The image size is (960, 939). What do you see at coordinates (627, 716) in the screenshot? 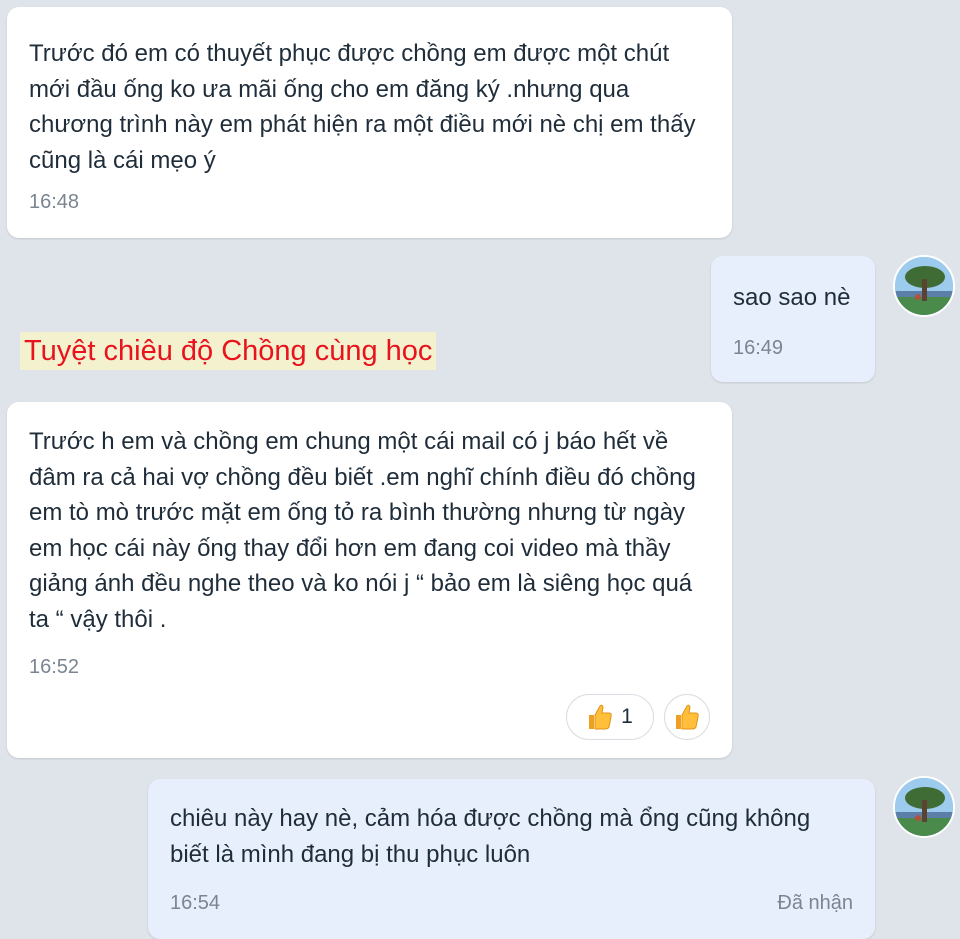
I see `reaction-count: 1` at bounding box center [627, 716].